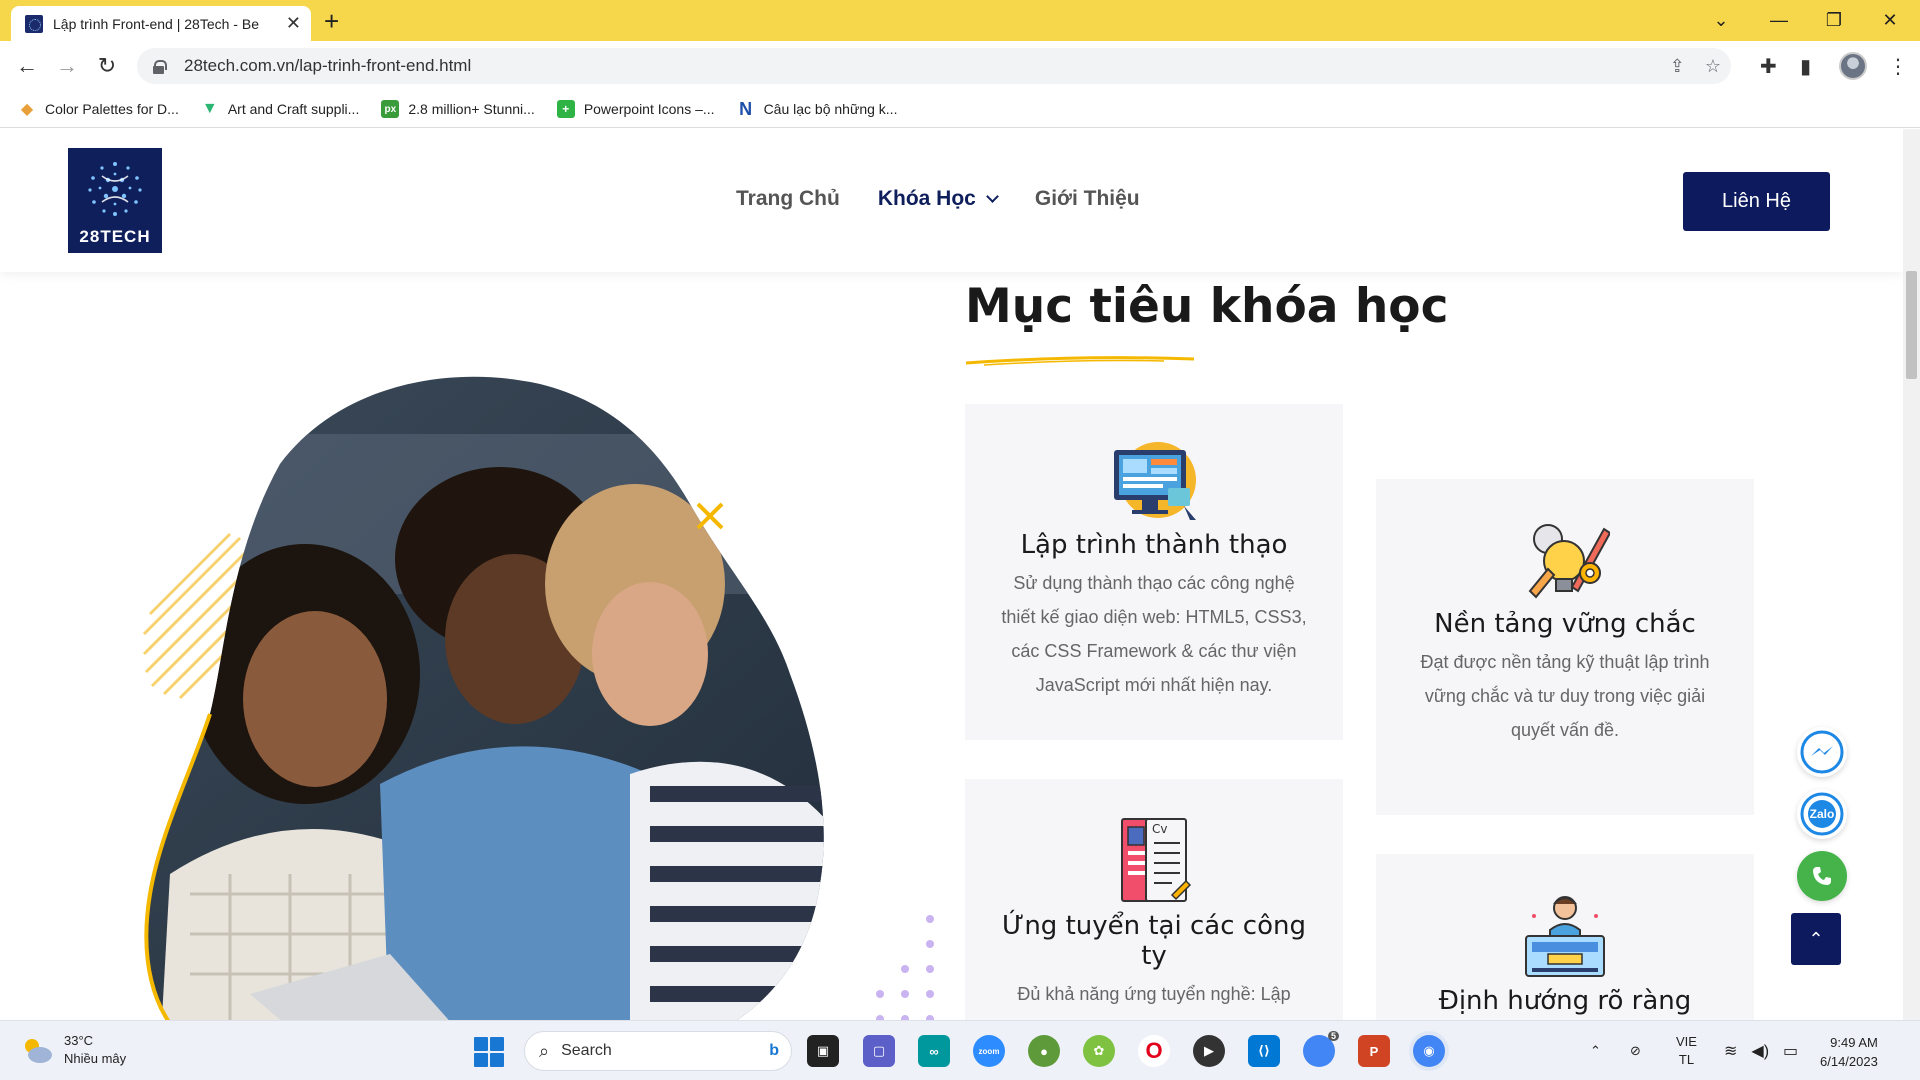 The image size is (1920, 1080). What do you see at coordinates (746, 108) in the screenshot?
I see `notion-n-favicon-icon: N` at bounding box center [746, 108].